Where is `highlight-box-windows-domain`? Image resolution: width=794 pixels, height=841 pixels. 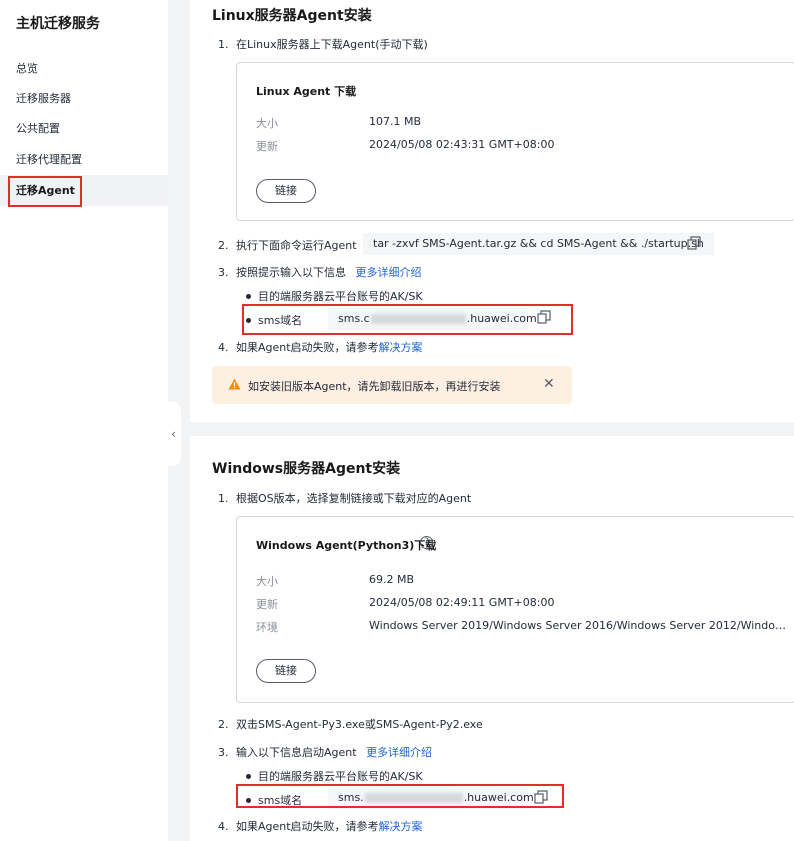
highlight-box-windows-domain is located at coordinates (400, 796).